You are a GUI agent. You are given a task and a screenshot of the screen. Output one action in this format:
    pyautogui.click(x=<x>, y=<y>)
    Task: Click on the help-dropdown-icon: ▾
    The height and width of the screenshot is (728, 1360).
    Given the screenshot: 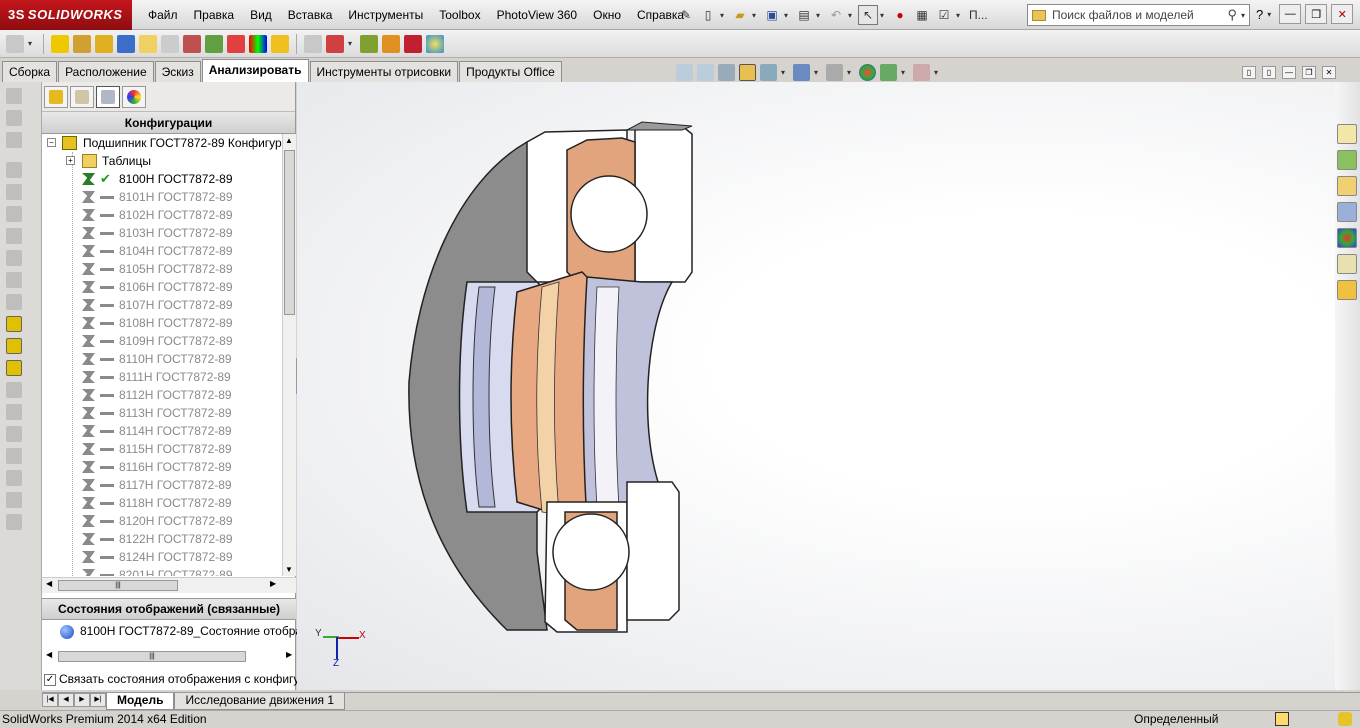 What is the action you would take?
    pyautogui.click(x=1271, y=14)
    